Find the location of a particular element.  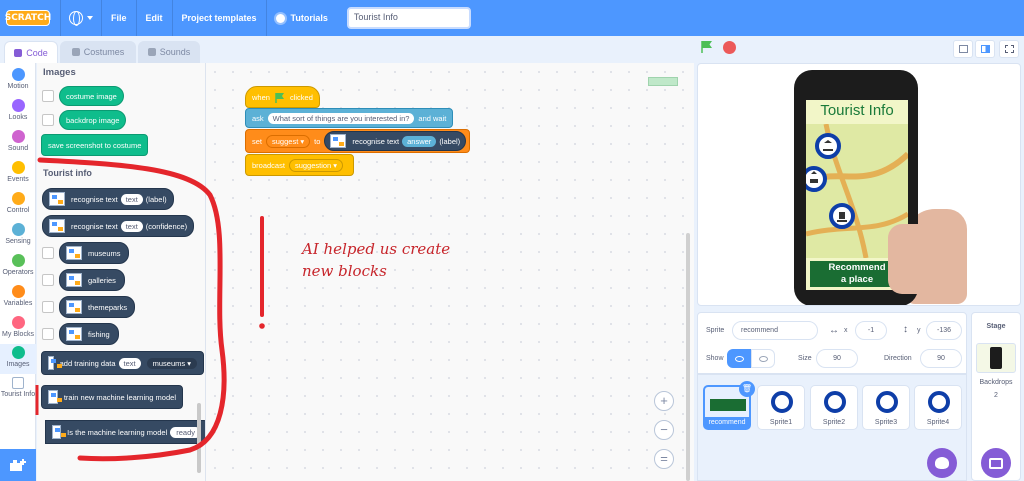

project-templates-menu: Project templates is located at coordinates (218, 18).